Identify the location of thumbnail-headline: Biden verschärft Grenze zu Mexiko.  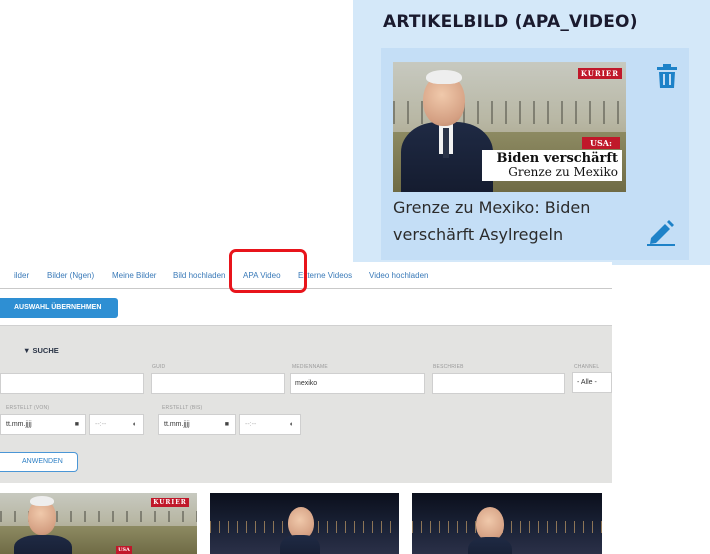
(552, 165).